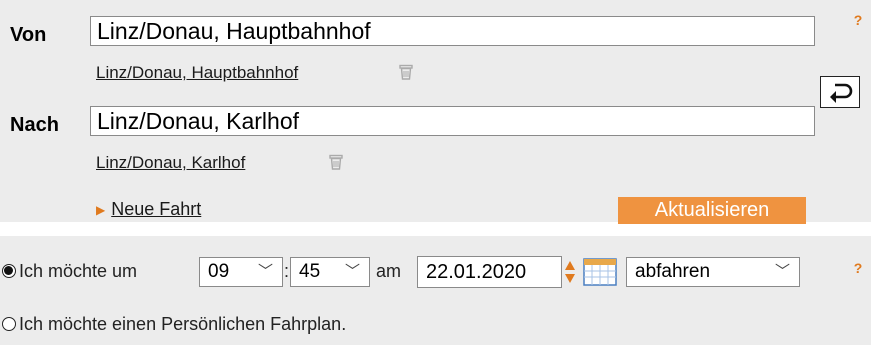 This screenshot has width=871, height=345. I want to click on calendar-icon, so click(600, 272).